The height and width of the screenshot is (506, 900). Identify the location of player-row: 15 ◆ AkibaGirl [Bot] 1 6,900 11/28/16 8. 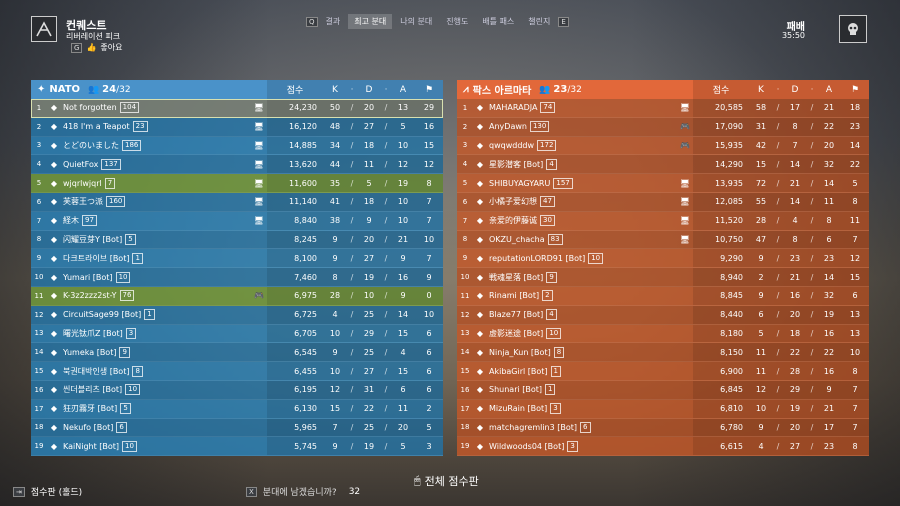
(663, 371).